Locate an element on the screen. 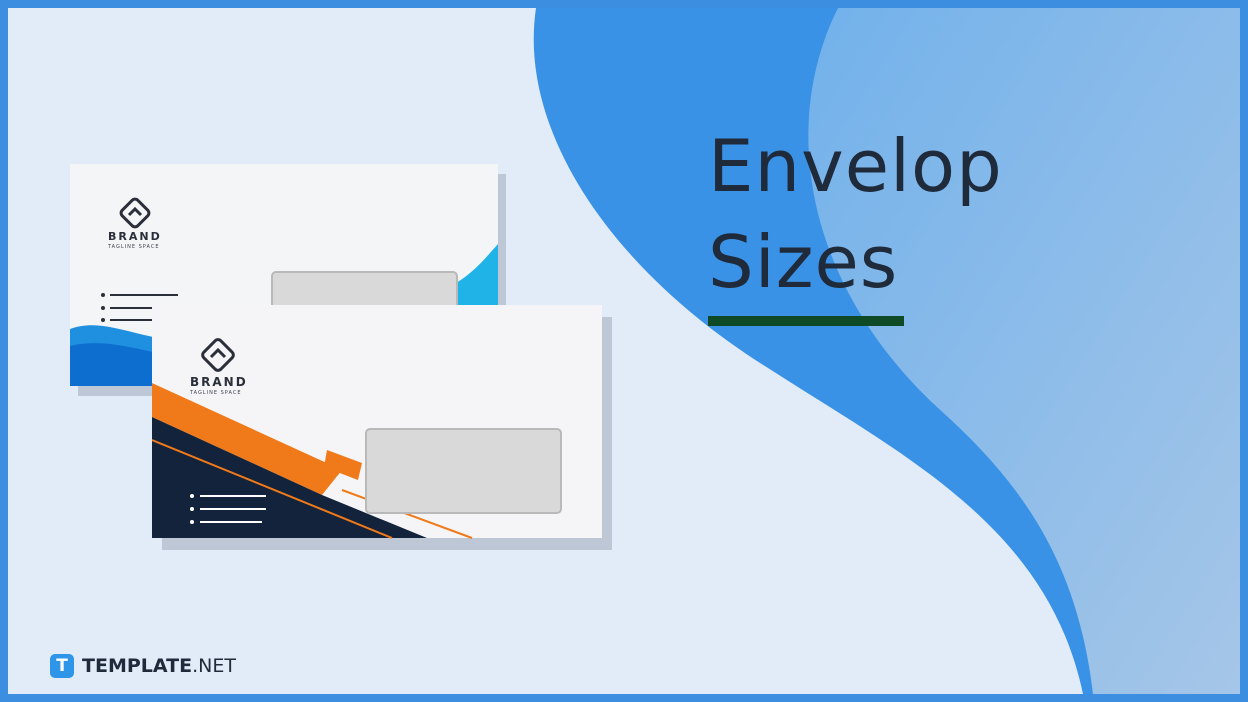 The height and width of the screenshot is (702, 1248). logo-text-bold: TEMPLATE is located at coordinates (137, 666).